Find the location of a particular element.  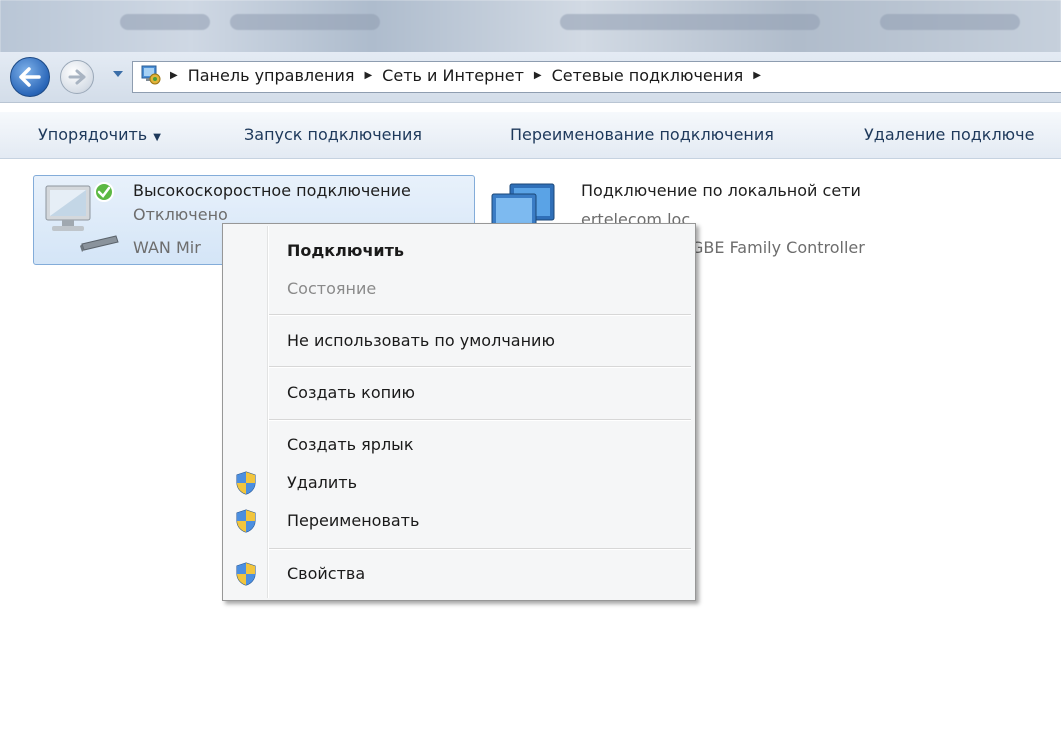

window-title-bar is located at coordinates (530, 28).